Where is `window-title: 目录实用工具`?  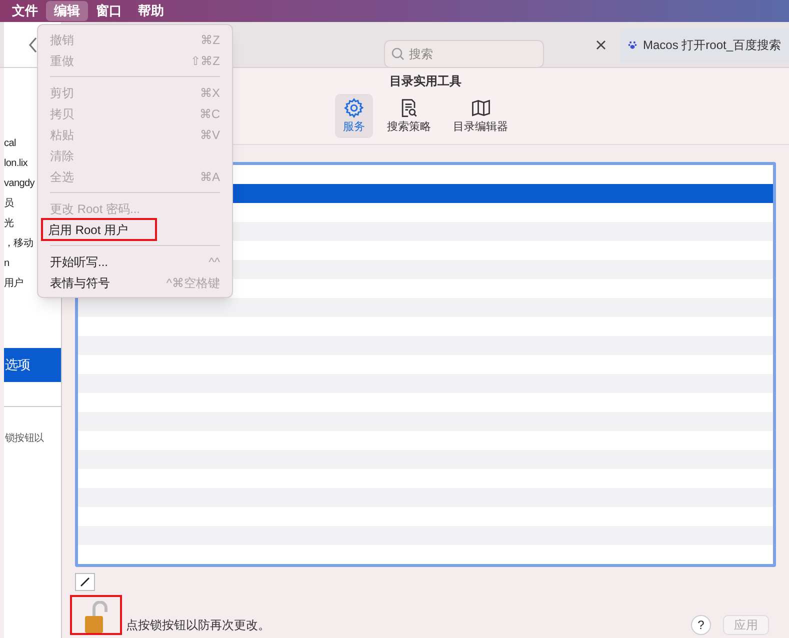
window-title: 目录实用工具 is located at coordinates (426, 81).